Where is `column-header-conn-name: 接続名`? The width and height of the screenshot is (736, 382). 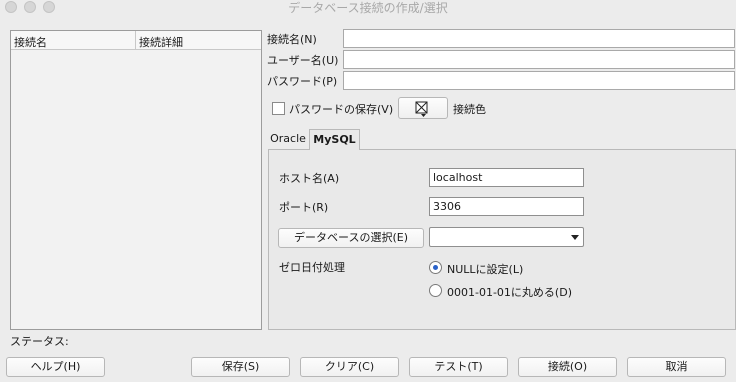
column-header-conn-name: 接続名 is located at coordinates (30, 42).